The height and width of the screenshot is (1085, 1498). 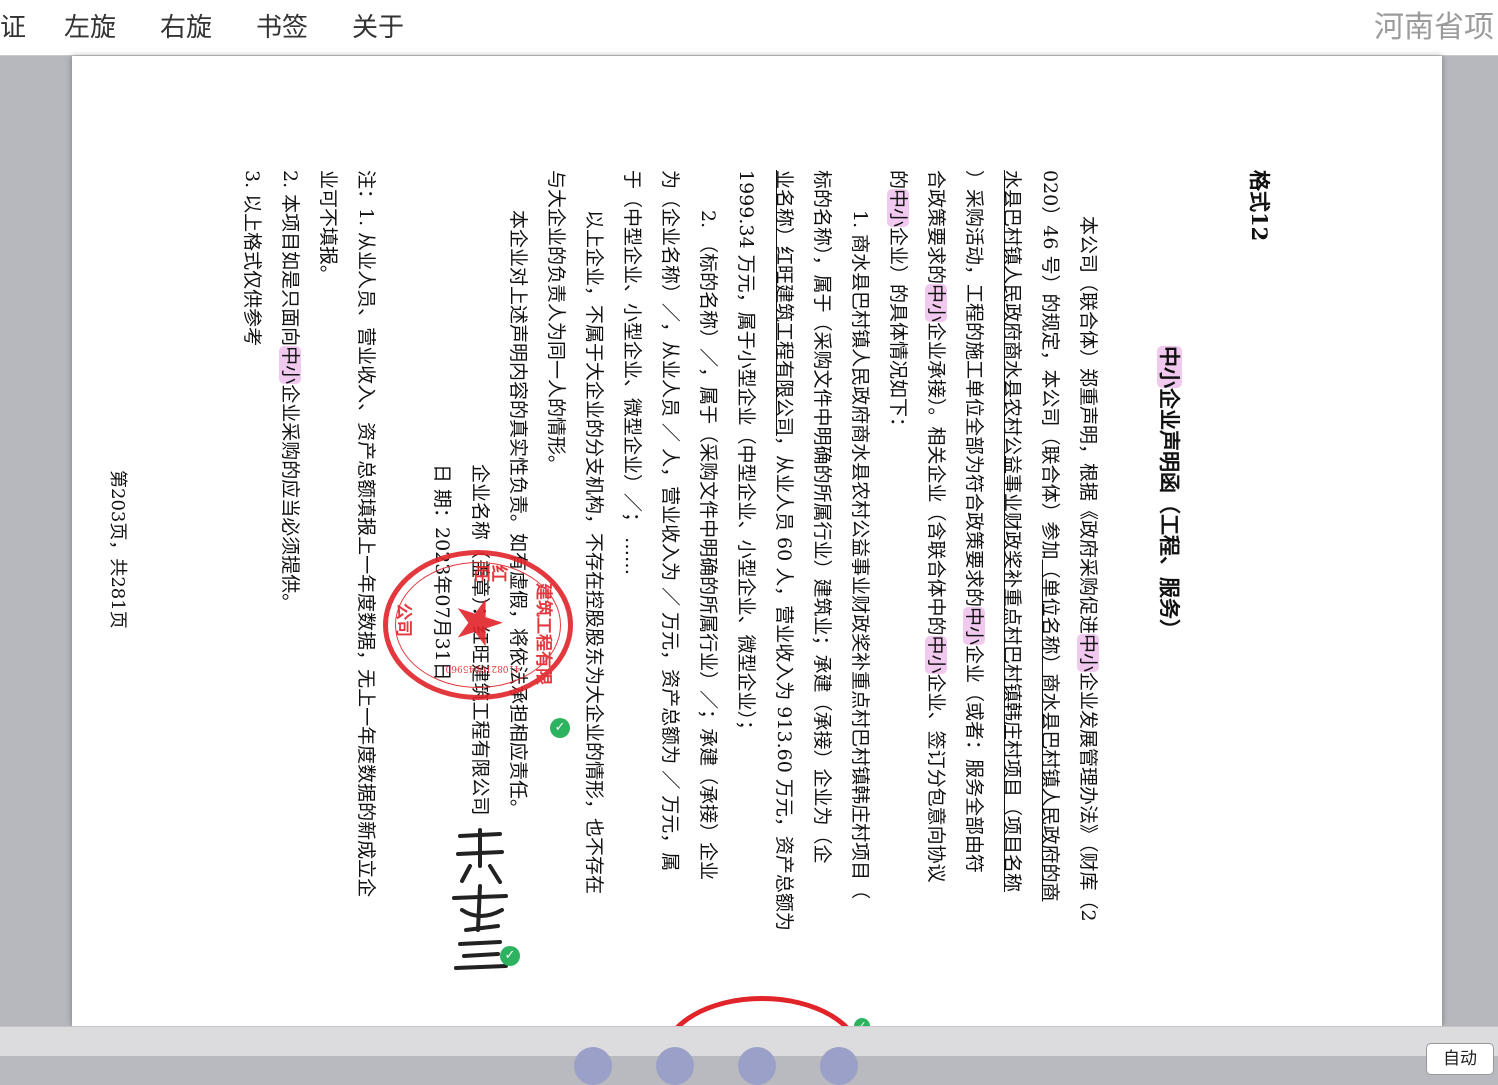 I want to click on seal-side-text: 红旺, so click(x=491, y=571).